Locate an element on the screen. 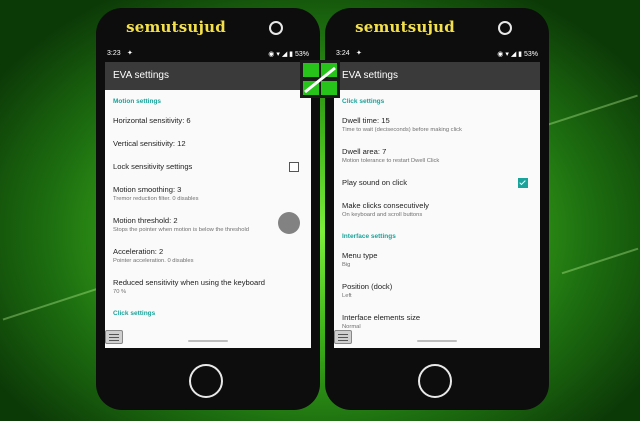 This screenshot has height=421, width=640. pref-position-dock: Position (dock) Left is located at coordinates (437, 290).